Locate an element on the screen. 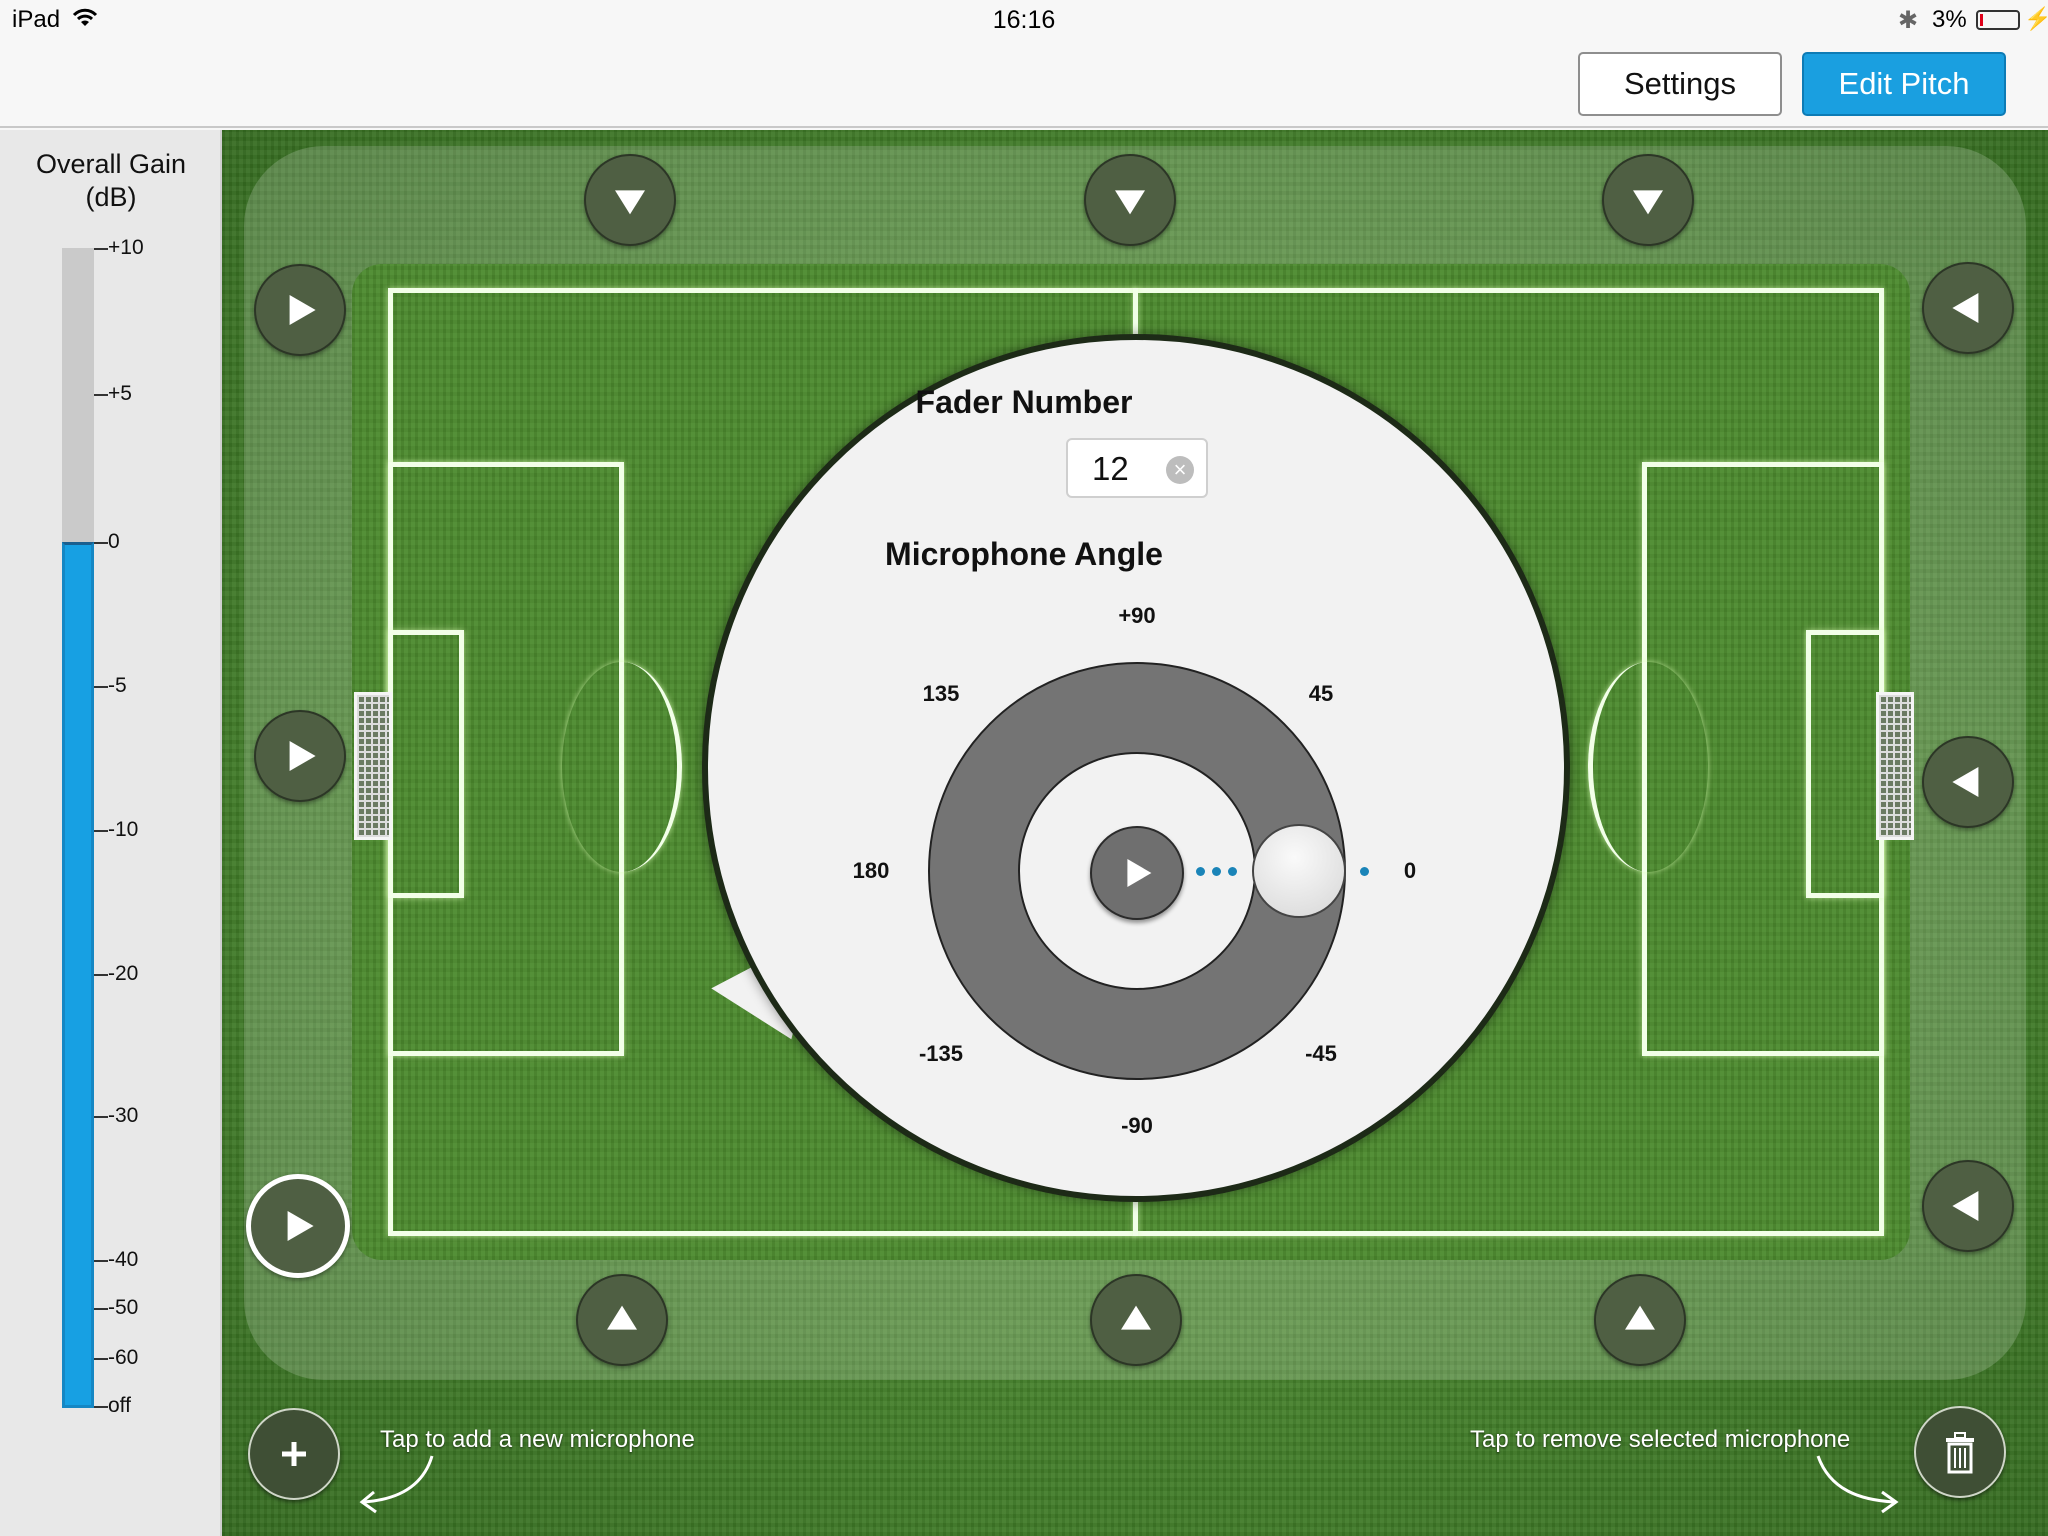 The image size is (2048, 1536). mic-top-left is located at coordinates (630, 200).